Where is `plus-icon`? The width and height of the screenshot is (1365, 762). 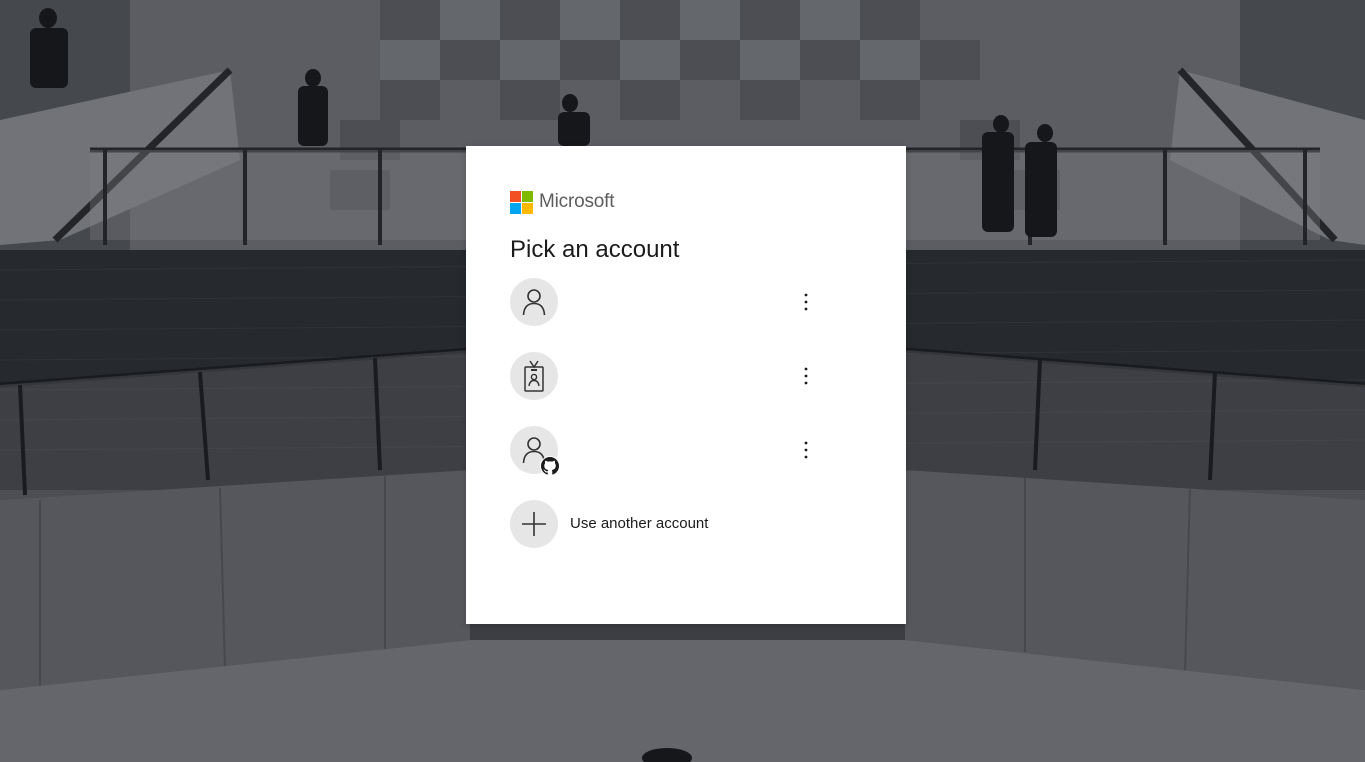
plus-icon is located at coordinates (534, 524).